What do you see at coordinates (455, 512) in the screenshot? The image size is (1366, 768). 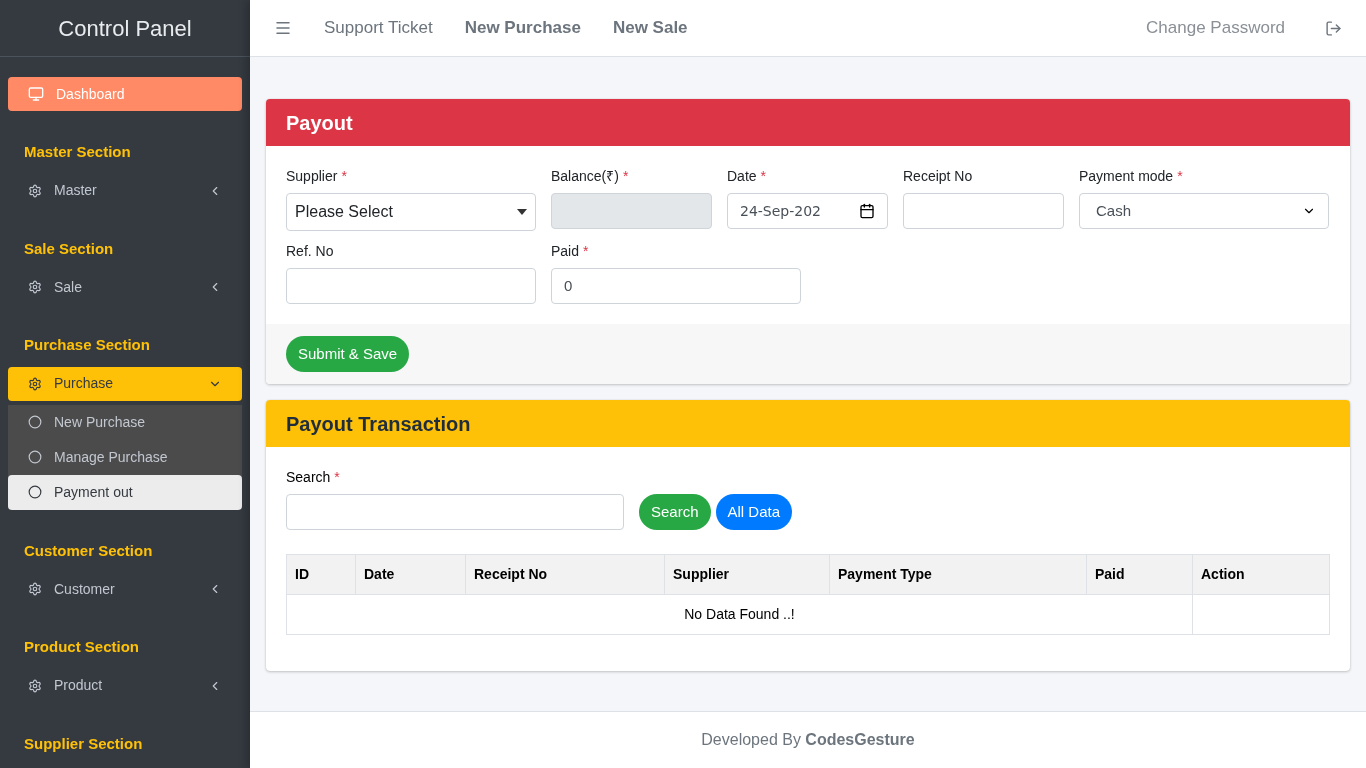 I see `search-field` at bounding box center [455, 512].